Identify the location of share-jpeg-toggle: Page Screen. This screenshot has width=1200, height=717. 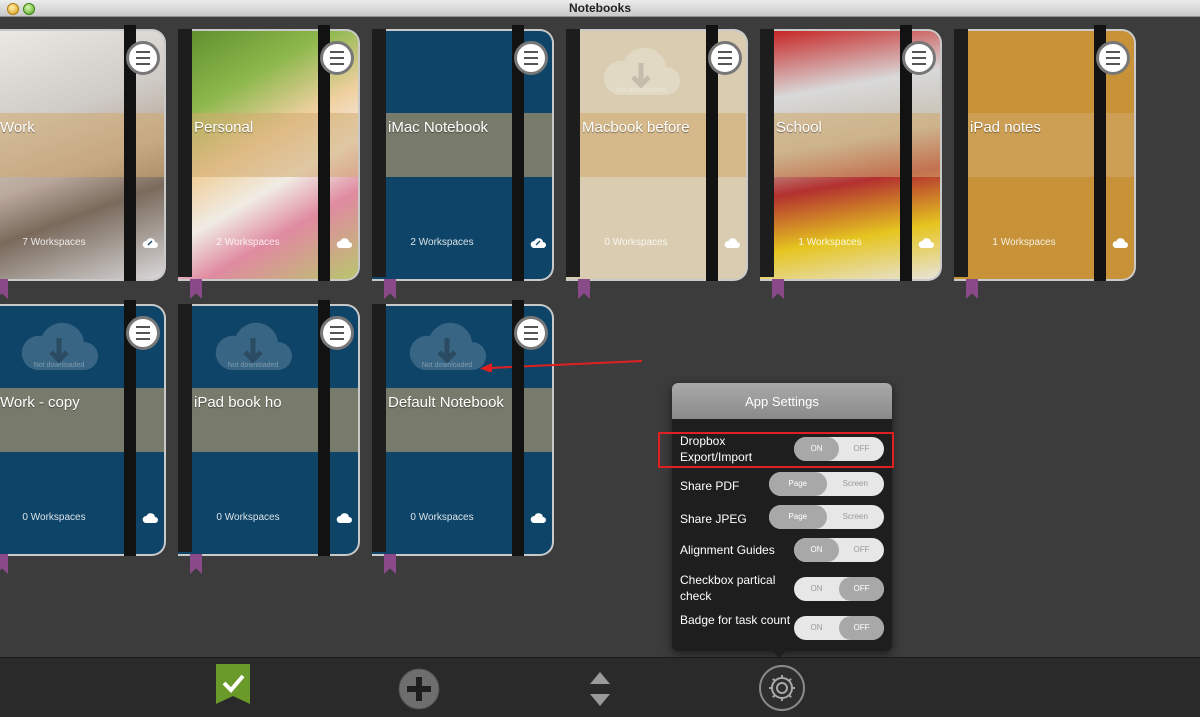
(826, 517).